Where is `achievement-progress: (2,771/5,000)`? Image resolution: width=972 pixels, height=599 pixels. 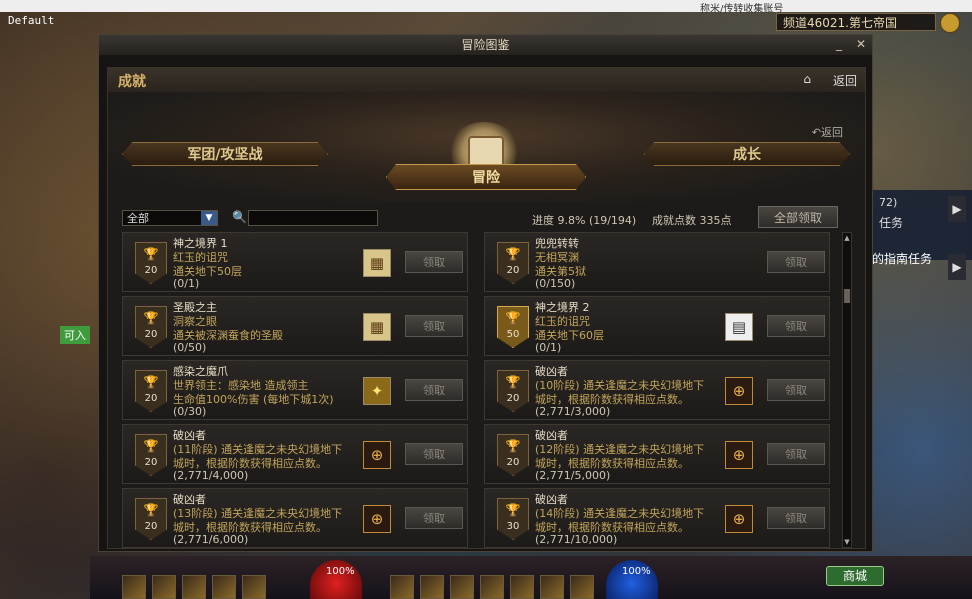
achievement-progress: (2,771/5,000) is located at coordinates (573, 475).